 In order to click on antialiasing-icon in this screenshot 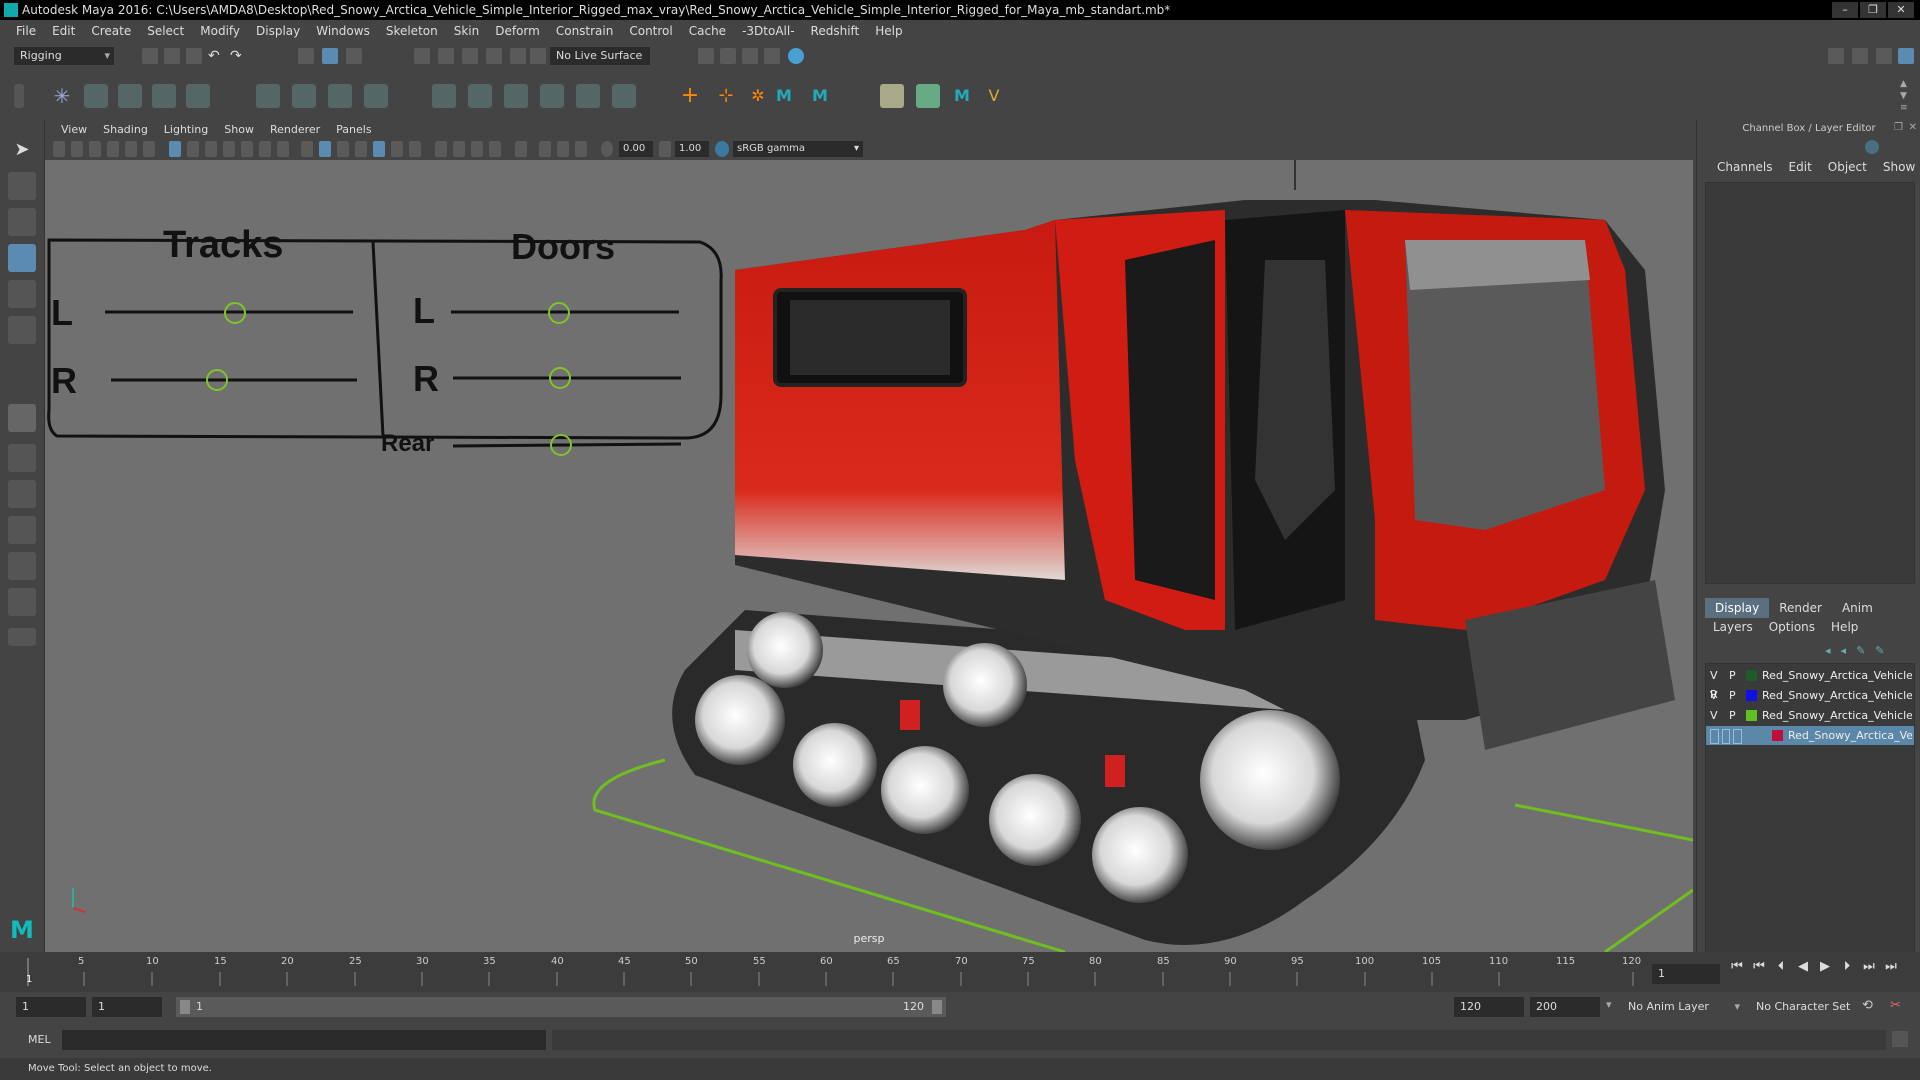, I will do `click(477, 149)`.